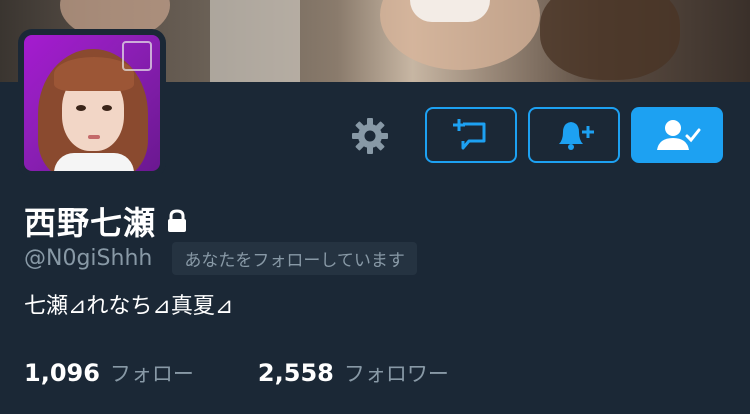 Image resolution: width=750 pixels, height=414 pixels. I want to click on handle-row: @N0giShhh あなたをフォローしています, so click(220, 258).